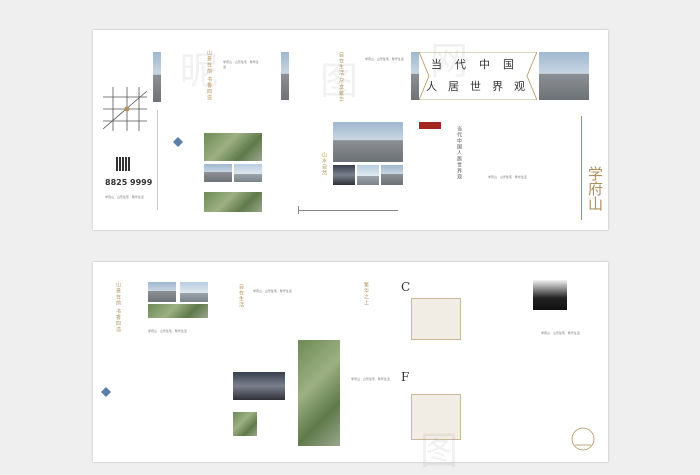 The image size is (700, 475). I want to click on text-block-bottom-2: 学府山 · 山景住宅 · 繁华生活, so click(272, 291).